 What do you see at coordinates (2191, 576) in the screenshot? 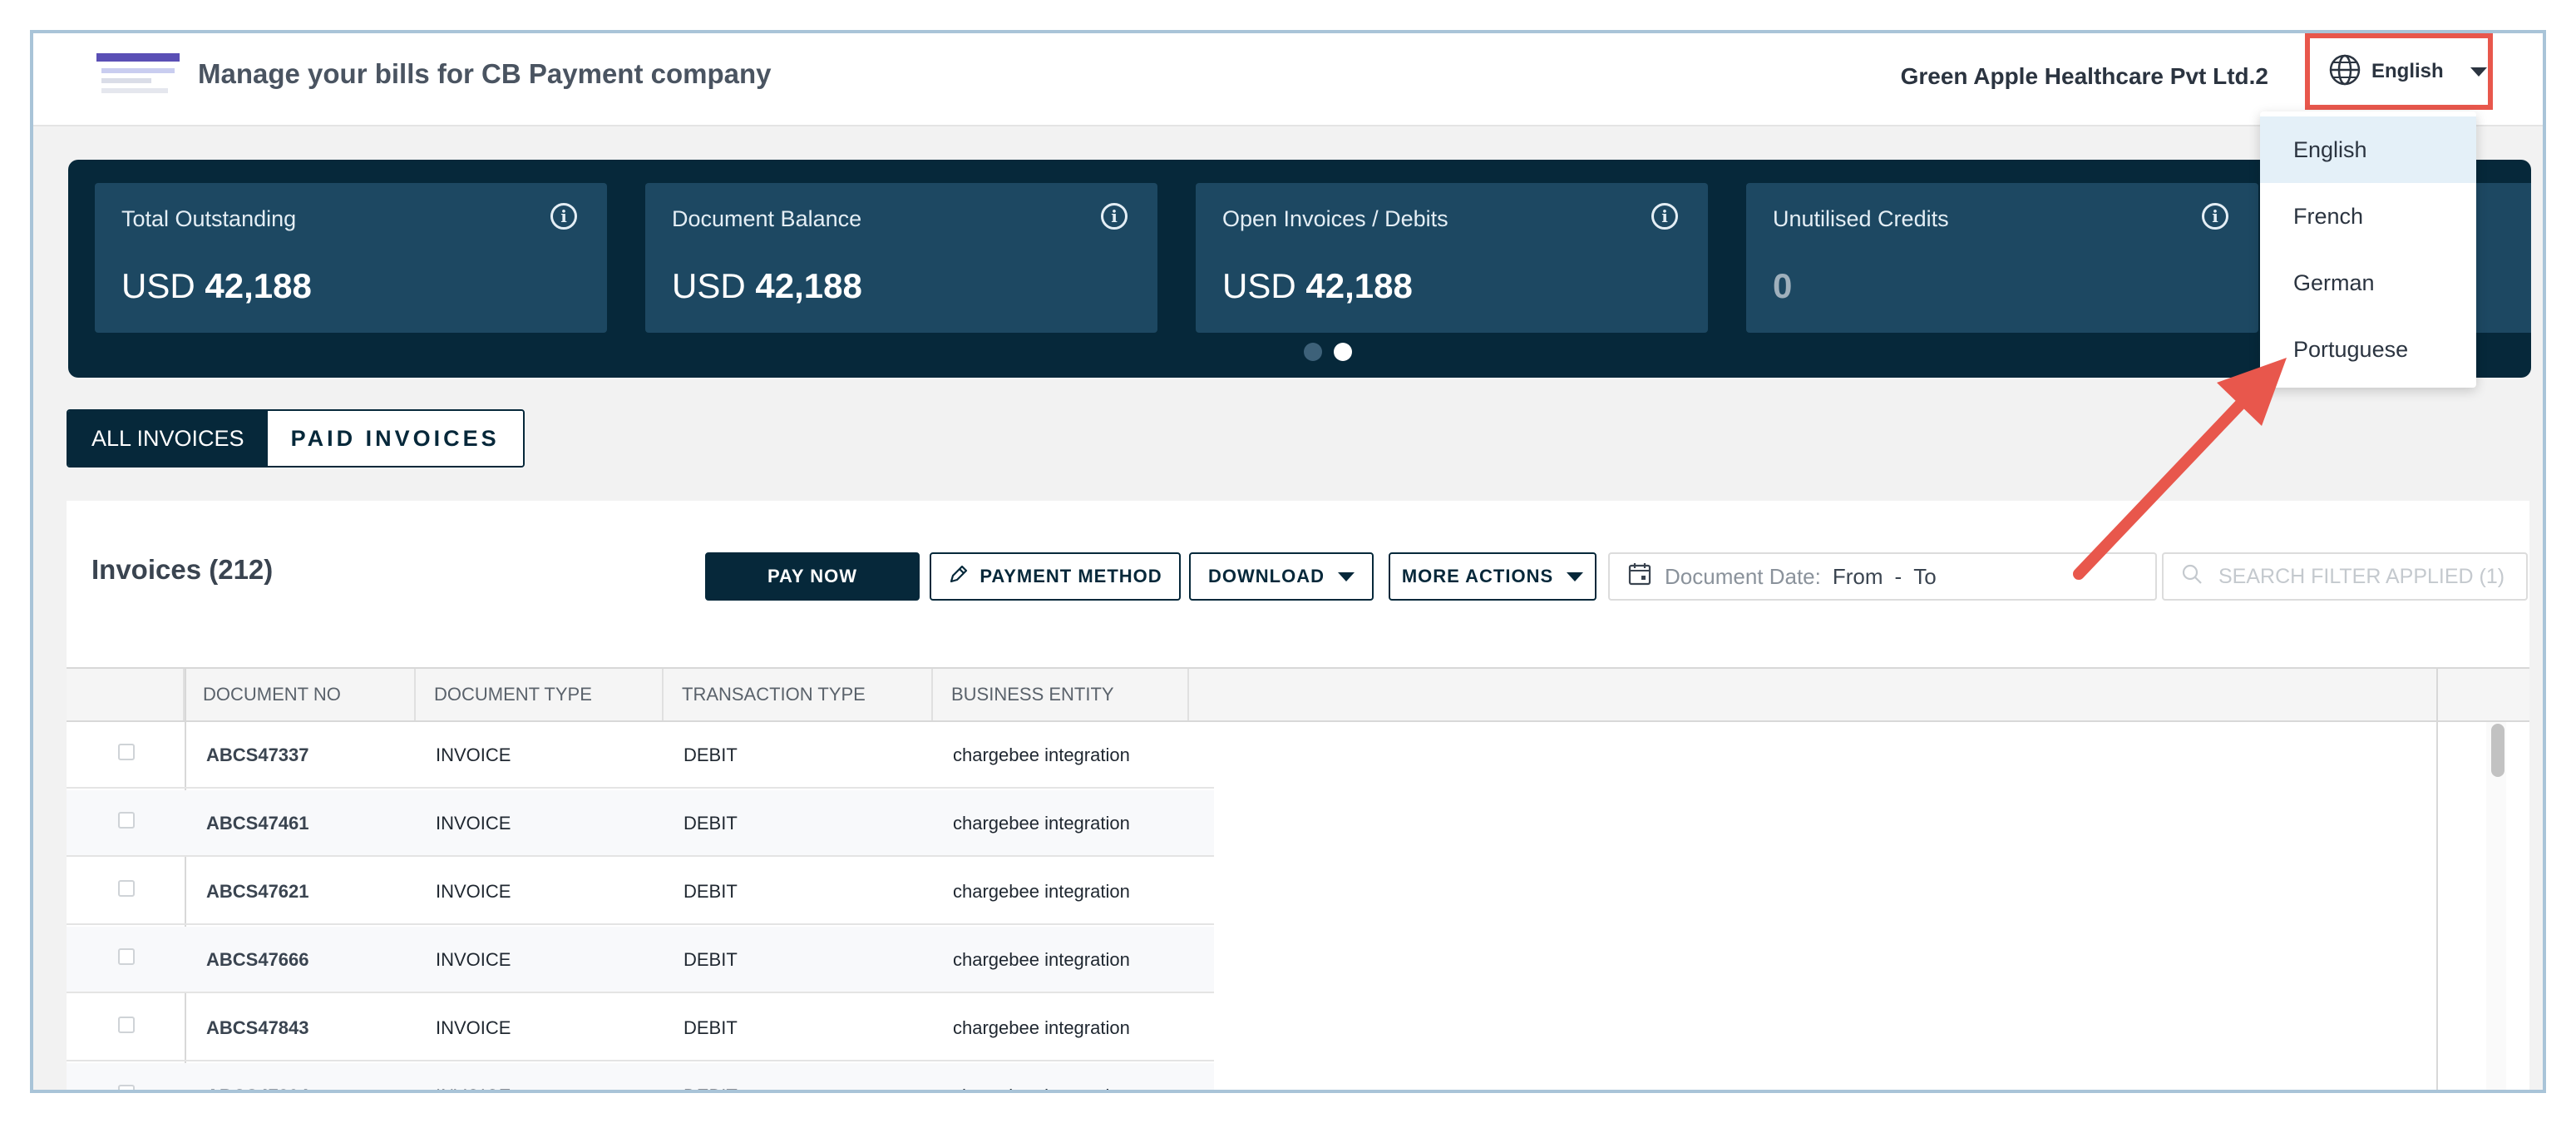
I see `search-icon` at bounding box center [2191, 576].